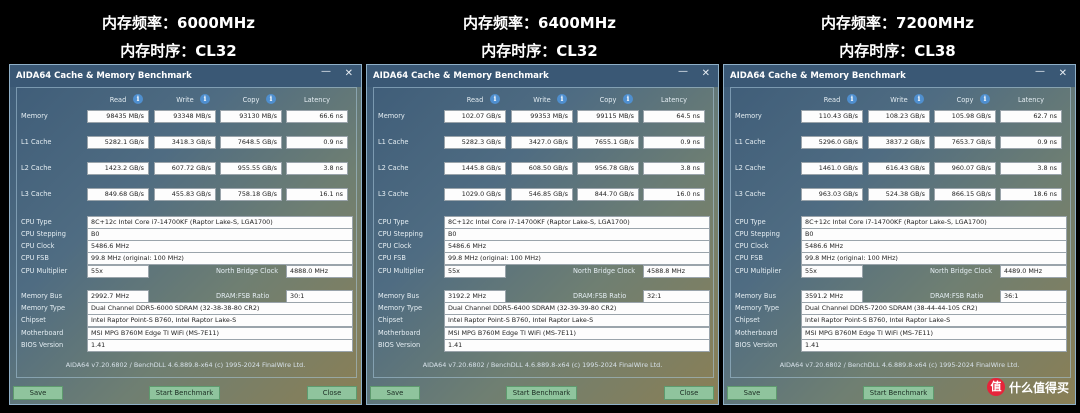  Describe the element at coordinates (36, 222) in the screenshot. I see `cpu-type-label: CPU Type` at that location.